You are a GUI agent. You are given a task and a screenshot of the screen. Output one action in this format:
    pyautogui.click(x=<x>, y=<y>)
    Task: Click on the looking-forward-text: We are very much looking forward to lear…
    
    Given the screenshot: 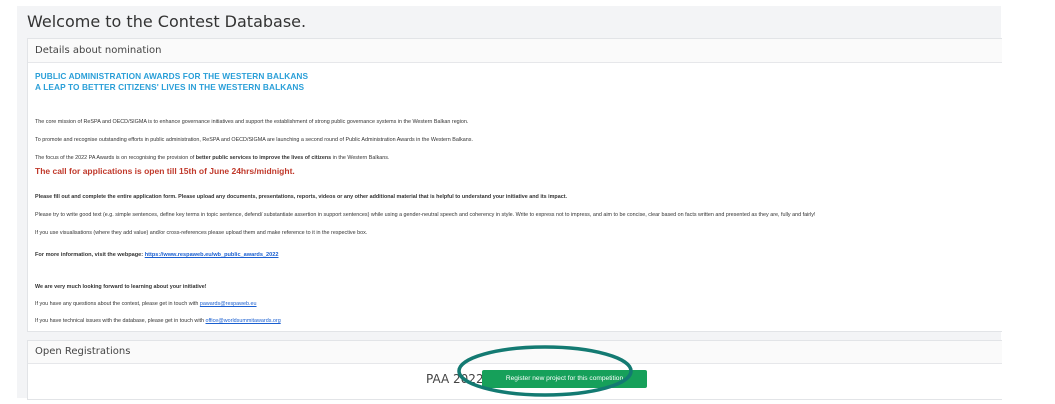 What is the action you would take?
    pyautogui.click(x=121, y=287)
    